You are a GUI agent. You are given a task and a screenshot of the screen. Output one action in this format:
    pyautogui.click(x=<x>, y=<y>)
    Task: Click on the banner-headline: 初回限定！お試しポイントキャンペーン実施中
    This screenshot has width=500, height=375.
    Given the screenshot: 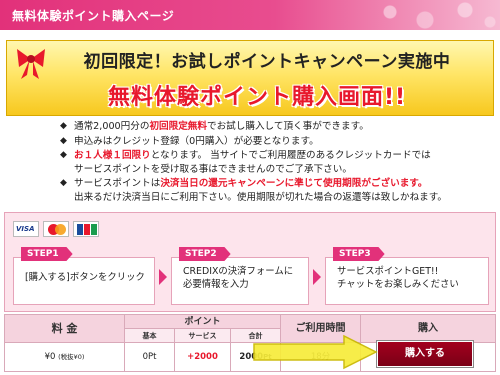 What is the action you would take?
    pyautogui.click(x=267, y=62)
    